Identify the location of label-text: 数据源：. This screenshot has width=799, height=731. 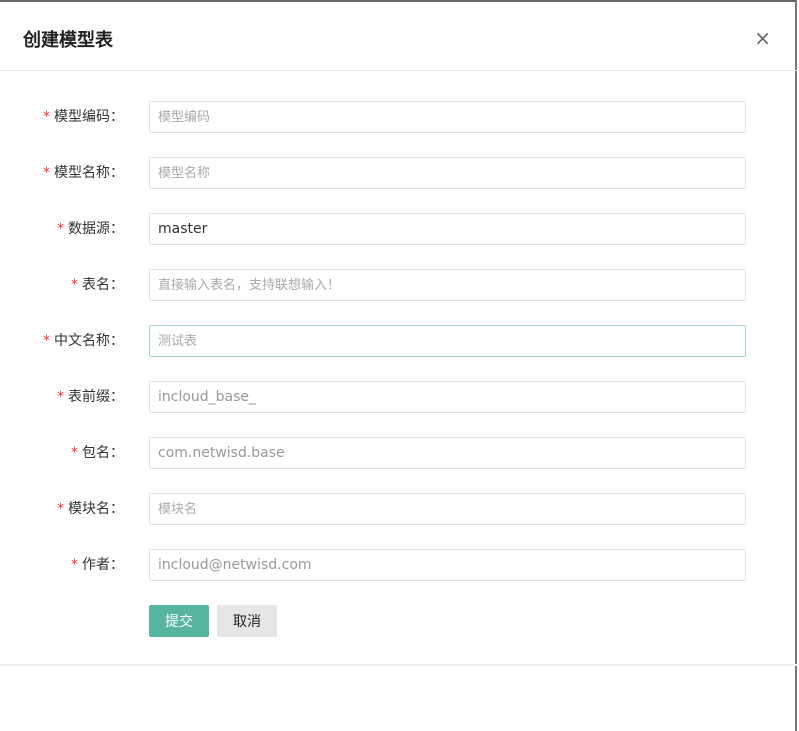
(96, 229).